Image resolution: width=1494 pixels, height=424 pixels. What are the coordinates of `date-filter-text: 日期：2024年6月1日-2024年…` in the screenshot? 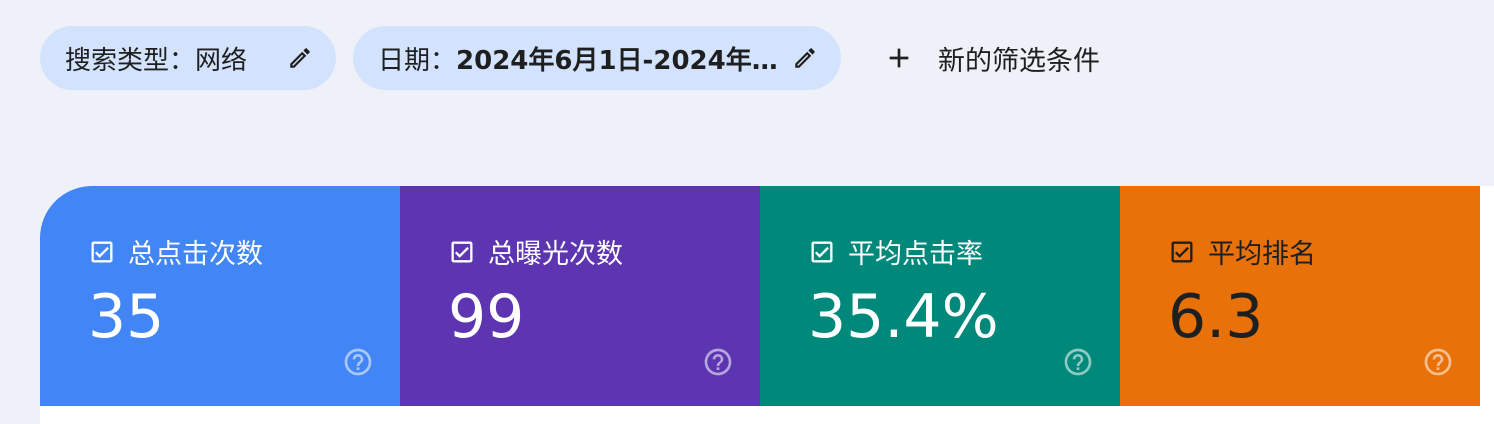 It's located at (578, 58).